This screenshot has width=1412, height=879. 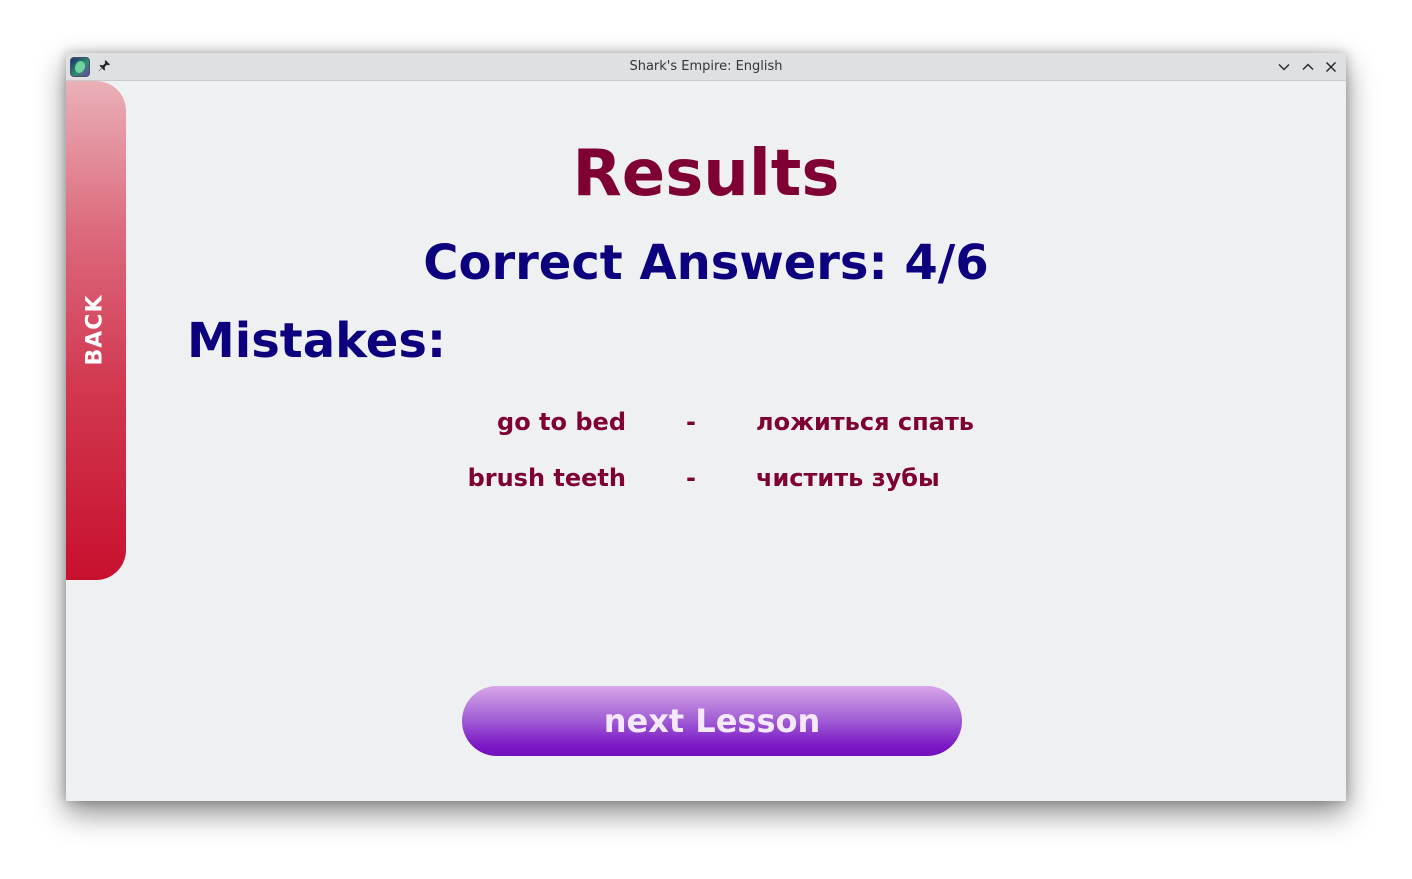 I want to click on close-icon, so click(x=1331, y=67).